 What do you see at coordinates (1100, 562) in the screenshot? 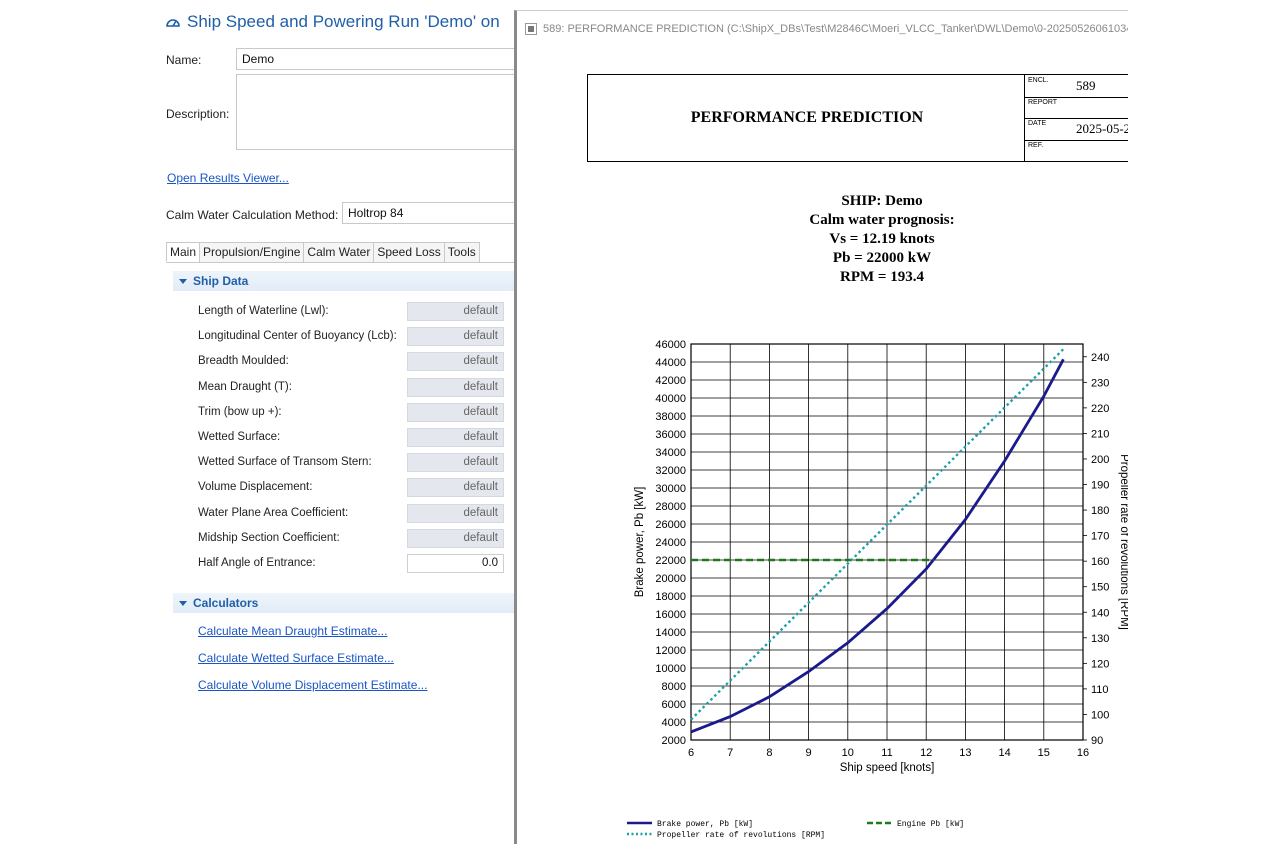
I see `y2-tick-label: 160` at bounding box center [1100, 562].